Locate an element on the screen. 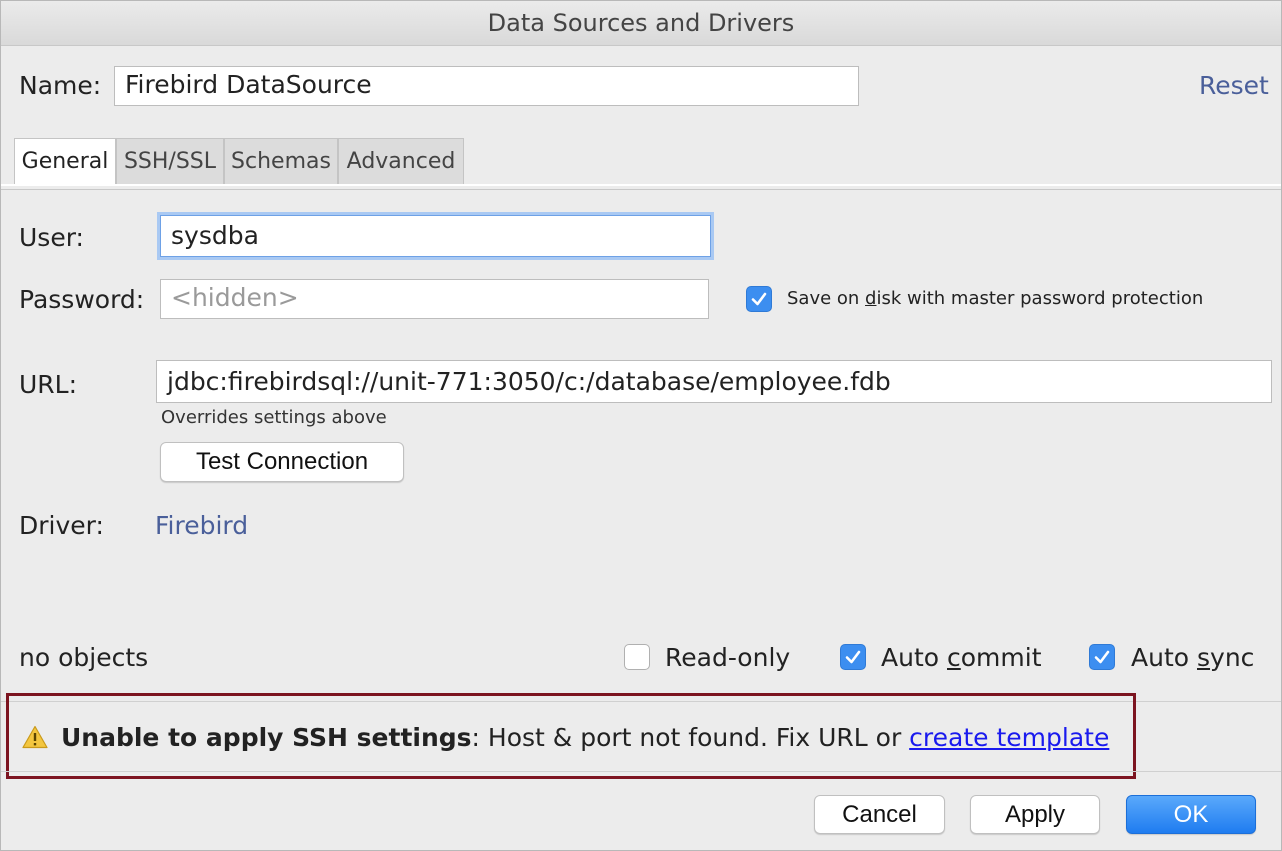  password-input: <hidden> is located at coordinates (434, 299).